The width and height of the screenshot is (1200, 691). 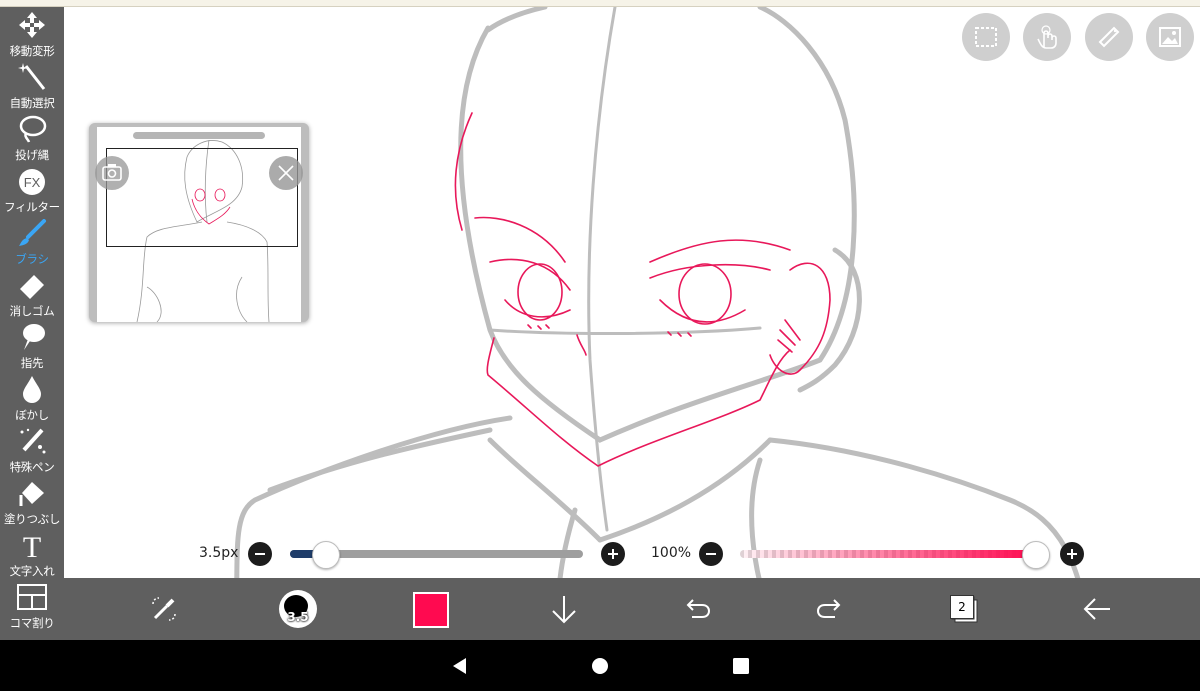 I want to click on tool-special-pen: 特殊ペン, so click(x=32, y=449).